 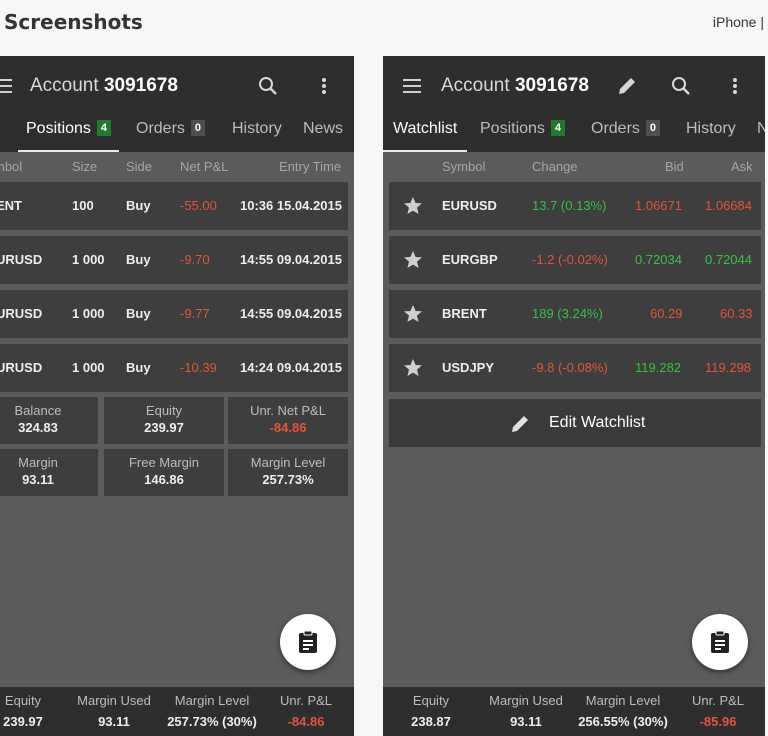 I want to click on page-title: Screenshots, so click(x=73, y=22).